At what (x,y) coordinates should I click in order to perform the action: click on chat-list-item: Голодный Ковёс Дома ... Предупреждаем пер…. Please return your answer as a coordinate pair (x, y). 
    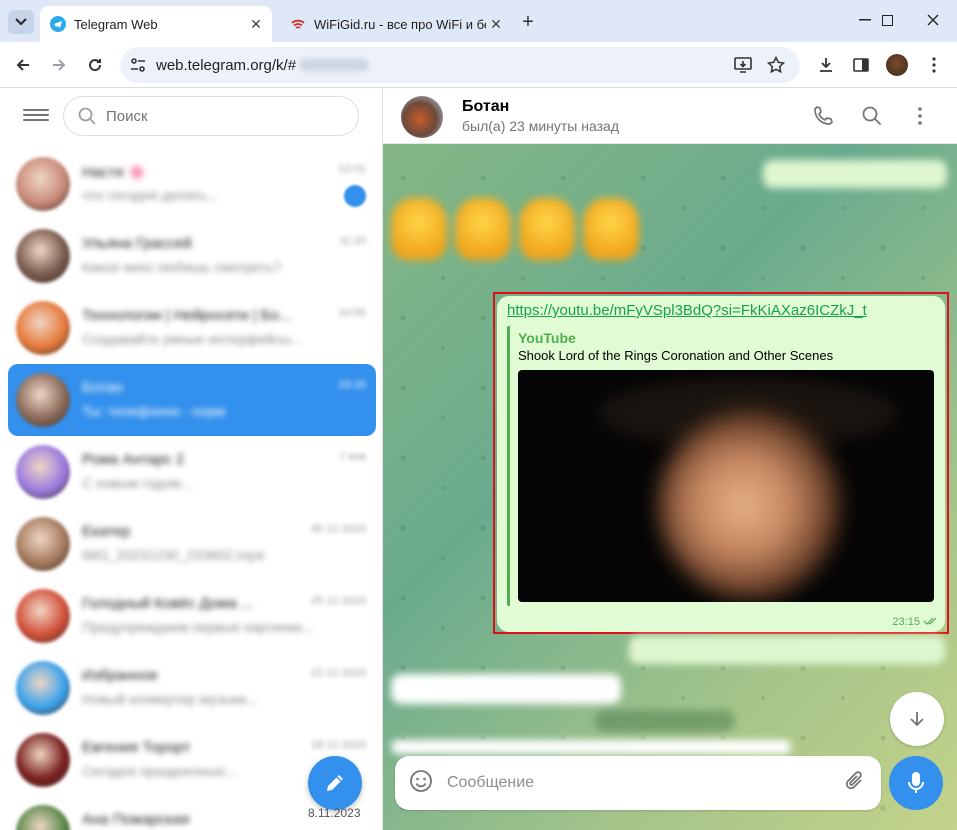
    Looking at the image, I should click on (192, 616).